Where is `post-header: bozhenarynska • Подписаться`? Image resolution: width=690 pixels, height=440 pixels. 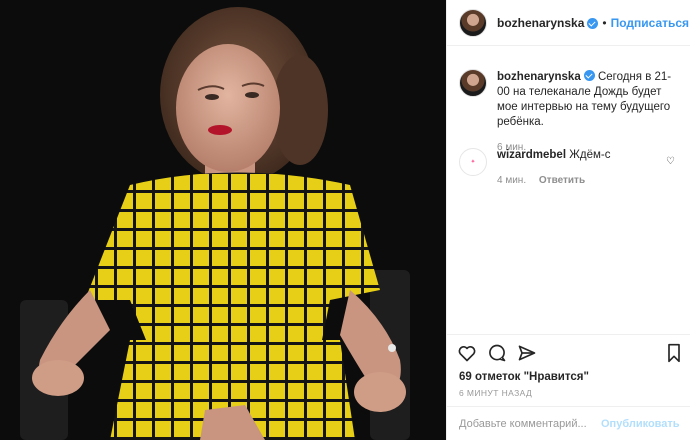
post-header: bozhenarynska • Подписаться is located at coordinates (568, 23).